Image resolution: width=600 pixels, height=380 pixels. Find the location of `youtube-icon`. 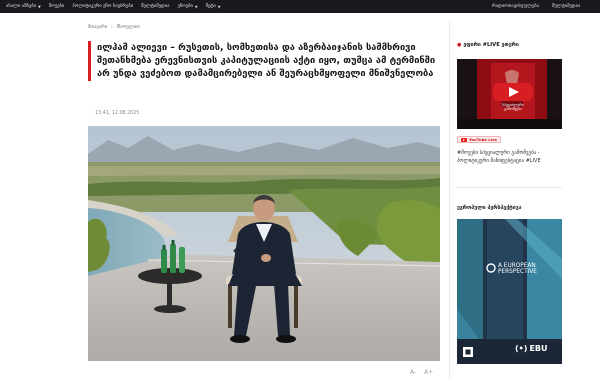

youtube-icon is located at coordinates (464, 139).